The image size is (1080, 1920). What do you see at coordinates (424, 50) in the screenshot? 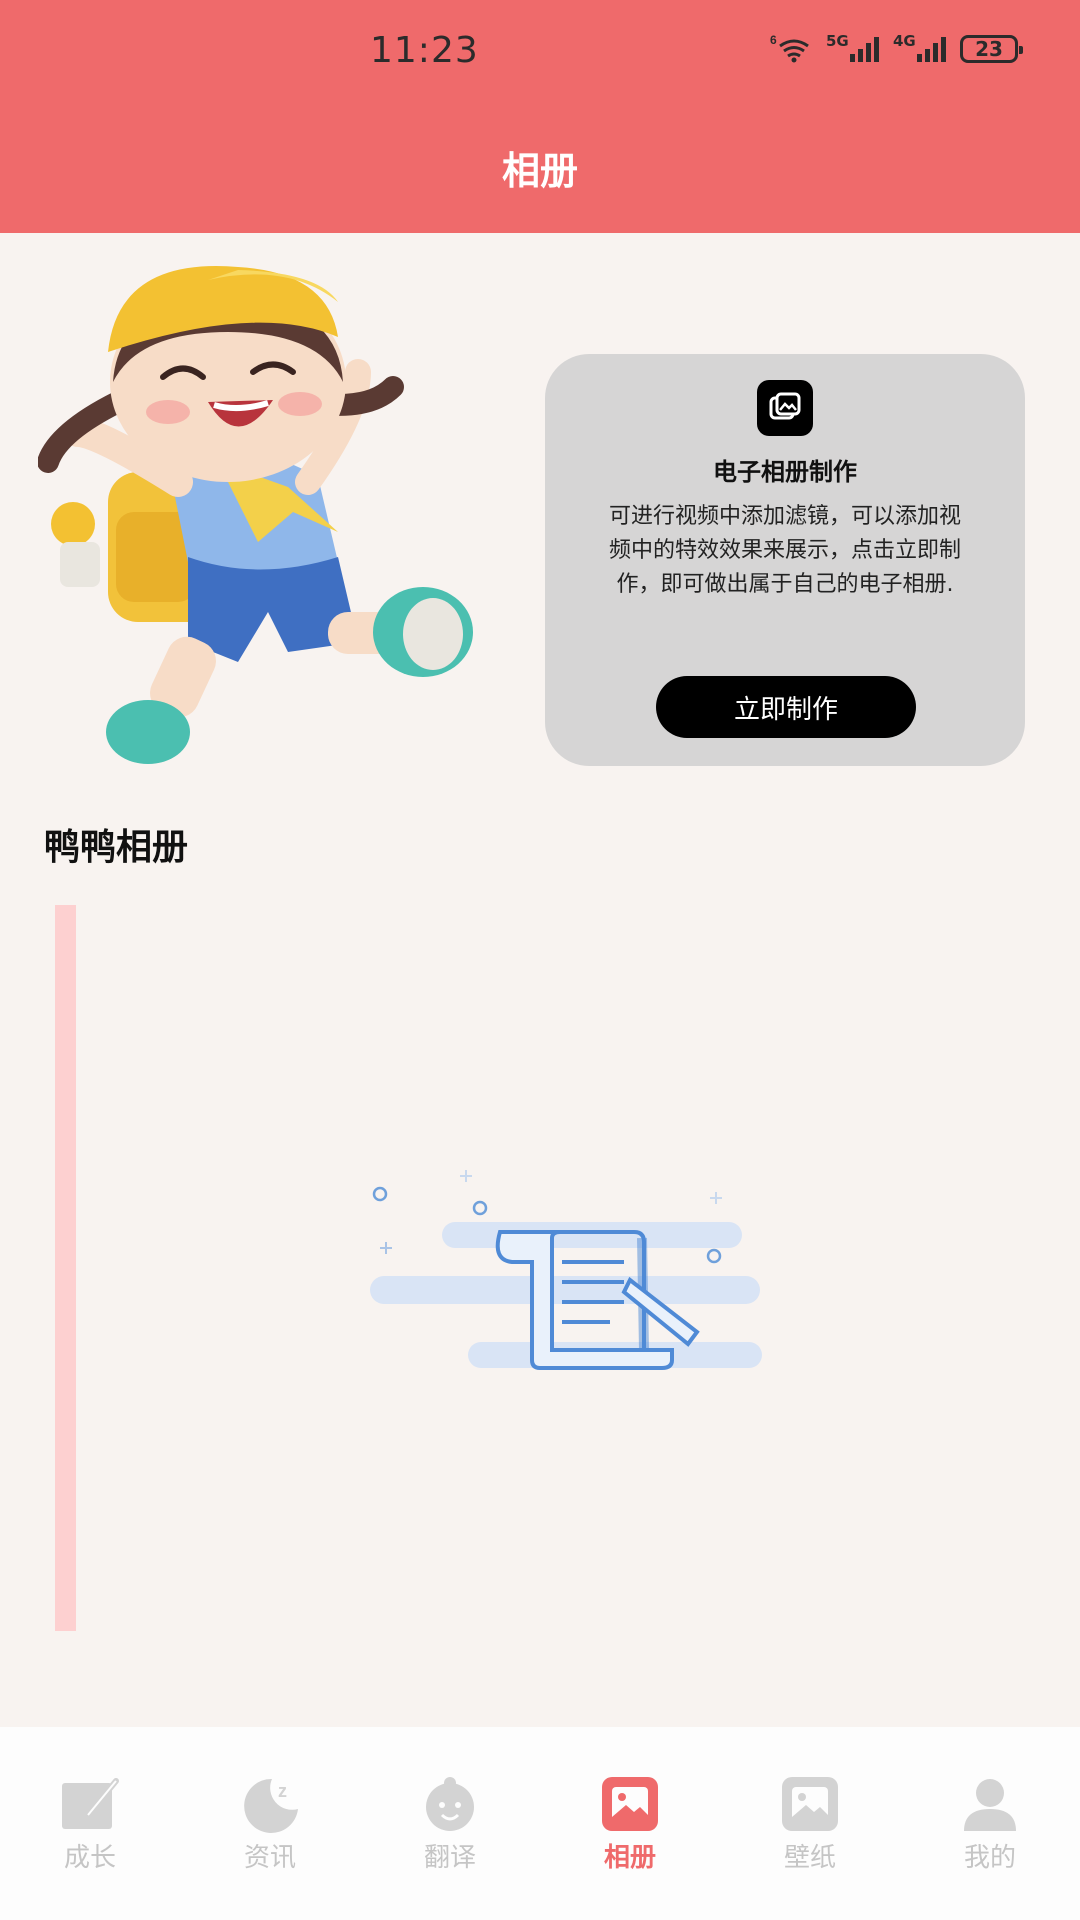
I see `status-time: 11:23` at bounding box center [424, 50].